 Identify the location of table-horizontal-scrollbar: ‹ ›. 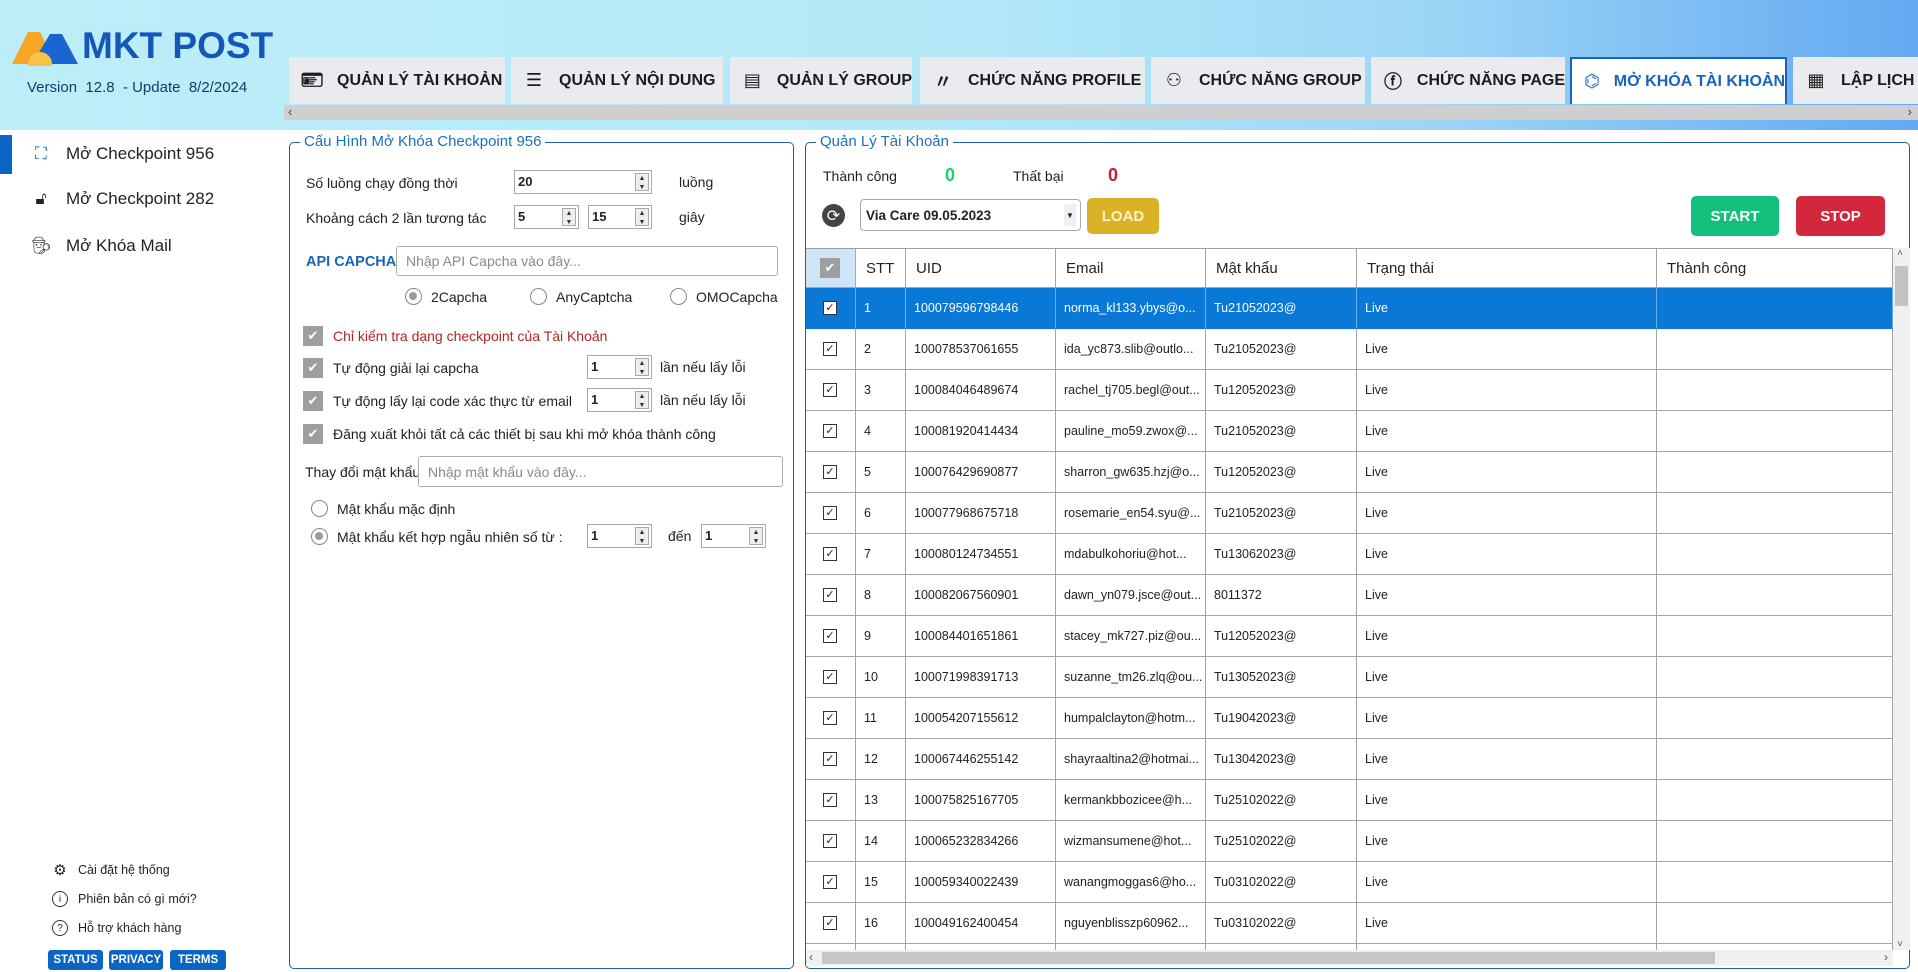
(1349, 958).